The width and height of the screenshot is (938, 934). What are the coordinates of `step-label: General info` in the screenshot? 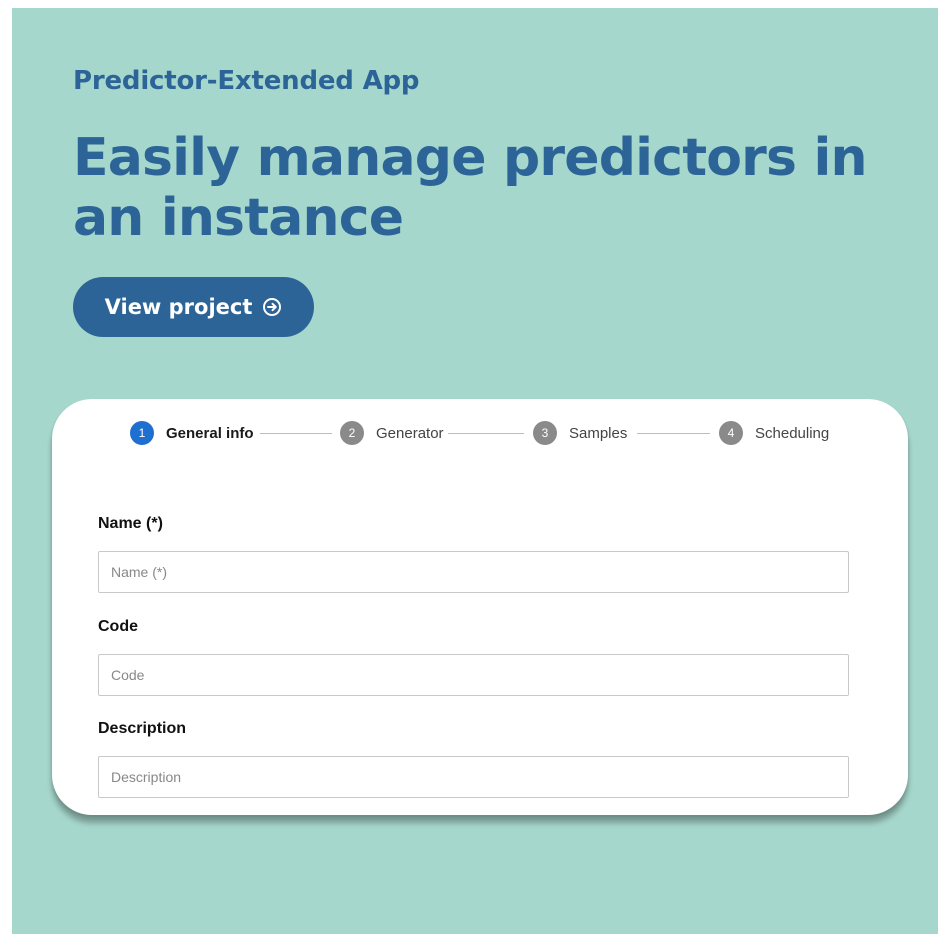 It's located at (210, 433).